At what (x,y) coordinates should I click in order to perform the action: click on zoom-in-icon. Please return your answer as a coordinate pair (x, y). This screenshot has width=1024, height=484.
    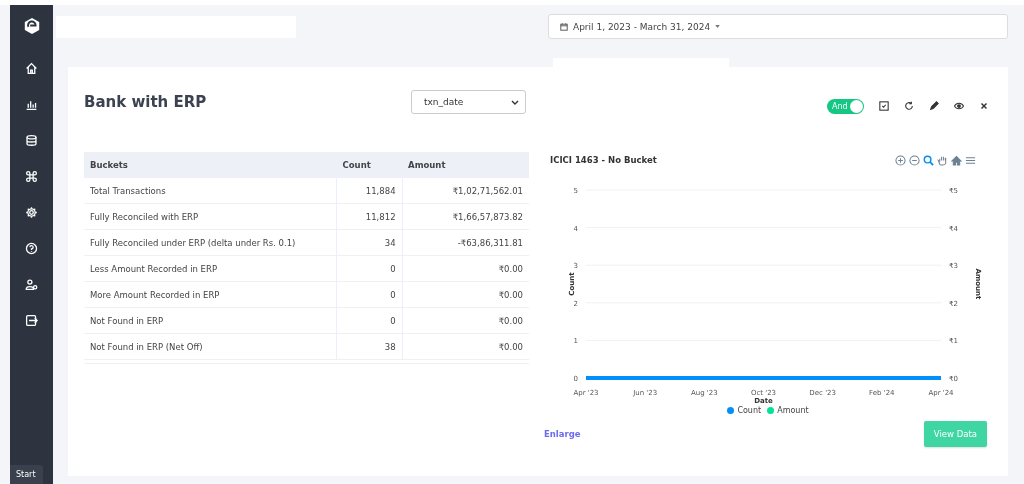
    Looking at the image, I should click on (900, 160).